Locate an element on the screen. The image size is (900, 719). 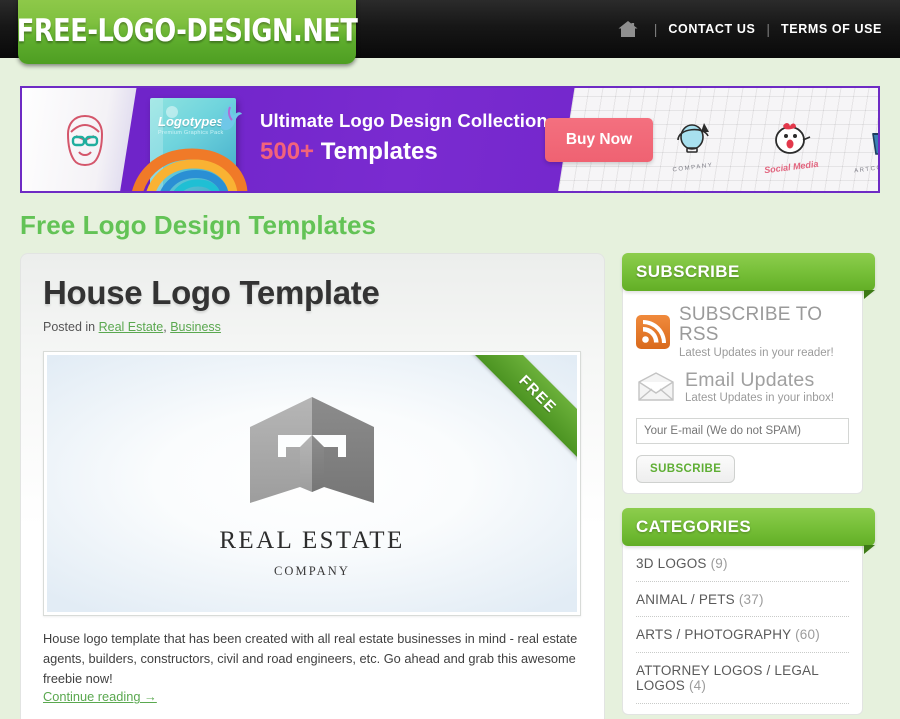
subscribe-widget-header: SUBSCRIBE is located at coordinates (748, 276).